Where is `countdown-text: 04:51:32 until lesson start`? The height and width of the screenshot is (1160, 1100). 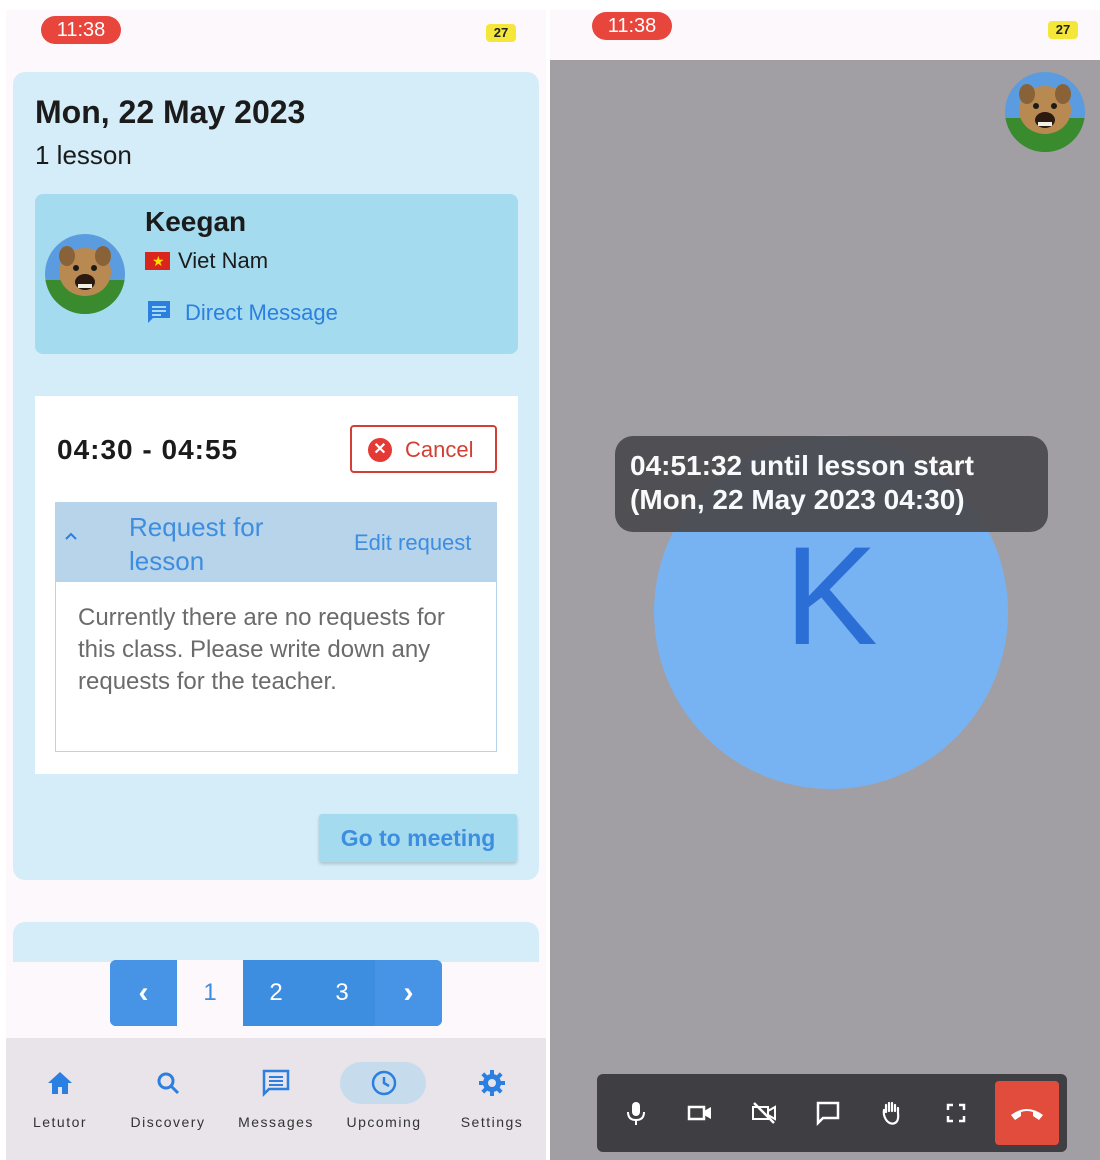 countdown-text: 04:51:32 until lesson start is located at coordinates (802, 465).